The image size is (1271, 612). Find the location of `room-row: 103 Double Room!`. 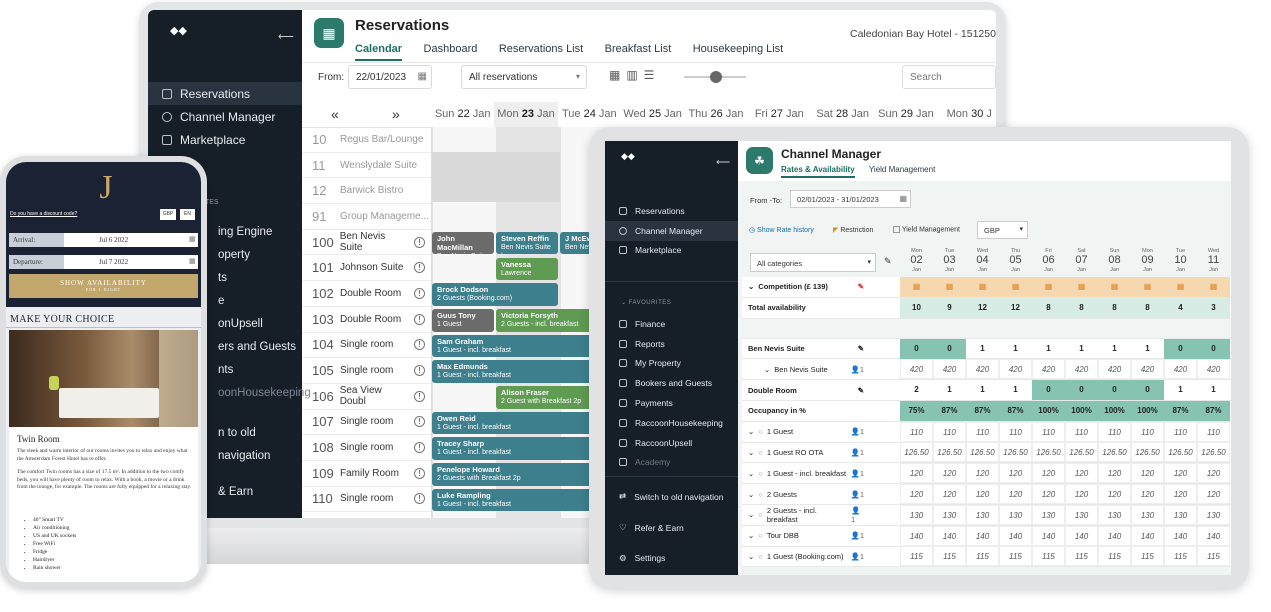

room-row: 103 Double Room! is located at coordinates (366, 320).